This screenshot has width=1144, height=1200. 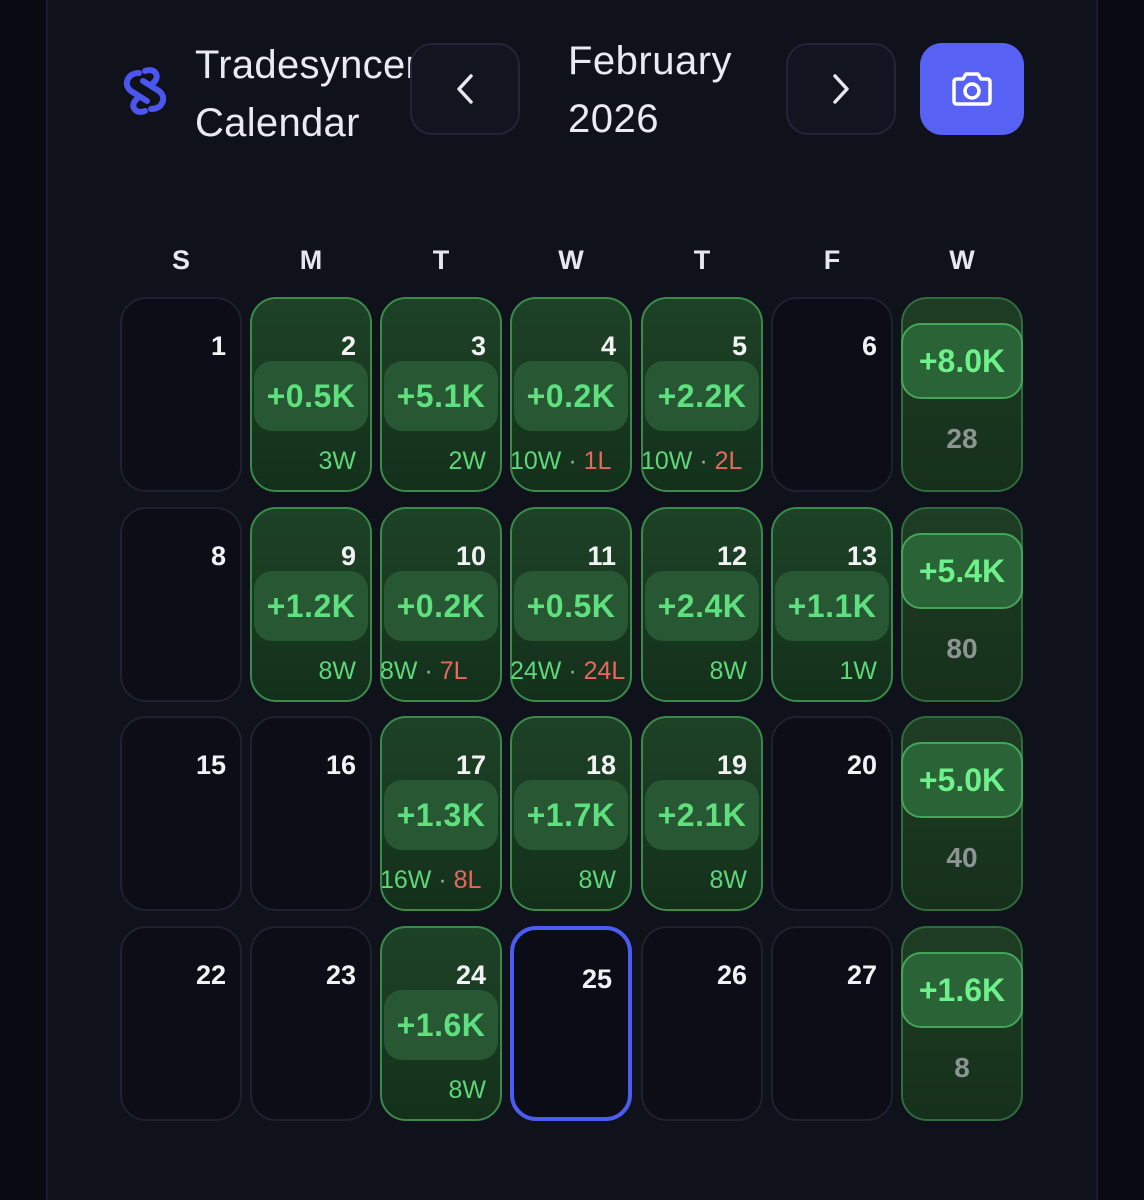 What do you see at coordinates (861, 975) in the screenshot?
I see `day-number: 27` at bounding box center [861, 975].